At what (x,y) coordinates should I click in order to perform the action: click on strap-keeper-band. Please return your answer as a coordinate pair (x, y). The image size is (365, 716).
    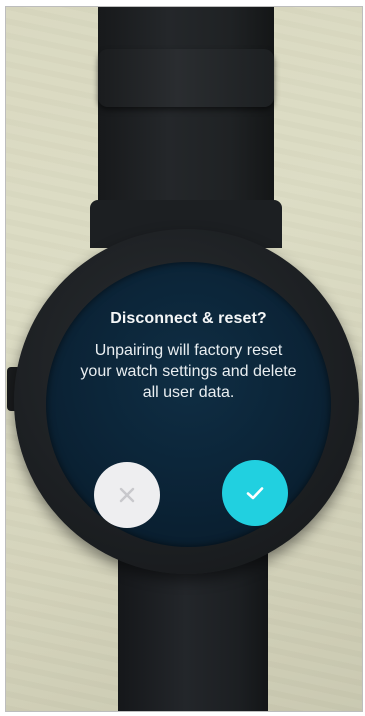
    Looking at the image, I should click on (186, 78).